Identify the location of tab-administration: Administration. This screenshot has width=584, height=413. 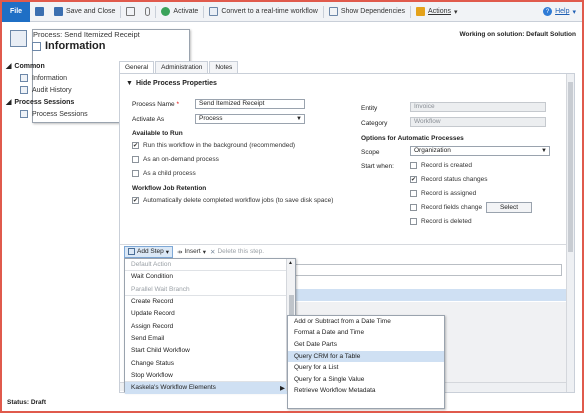
(182, 67).